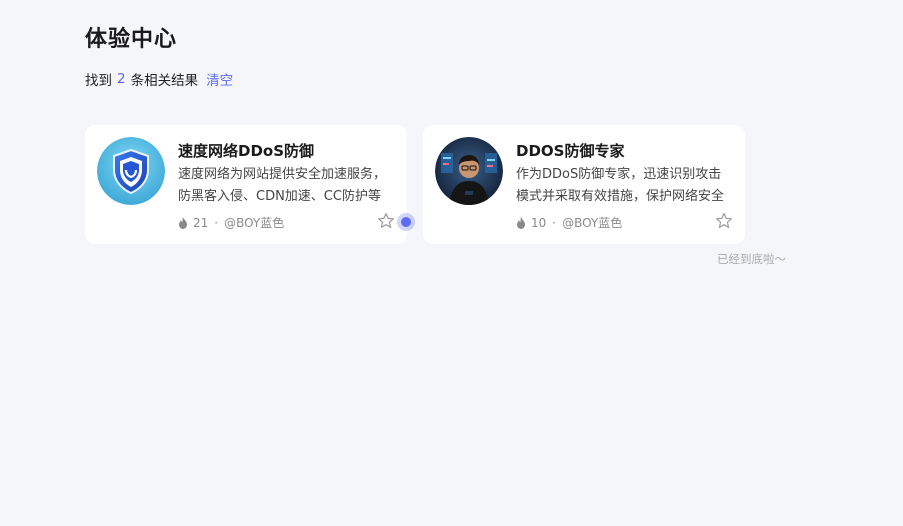 Image resolution: width=903 pixels, height=526 pixels. Describe the element at coordinates (620, 185) in the screenshot. I see `card-description: 作为DDoS防御专家，迅速识别攻击模式并采取有效措施，保护网络安全` at that location.